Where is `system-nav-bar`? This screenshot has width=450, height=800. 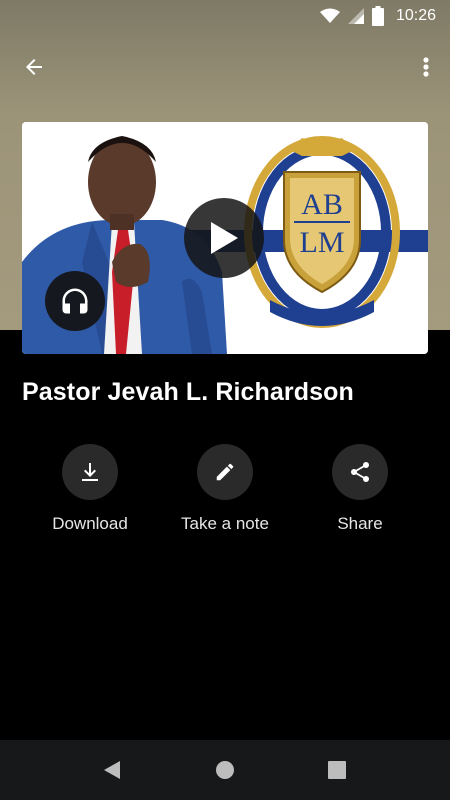
system-nav-bar is located at coordinates (225, 770).